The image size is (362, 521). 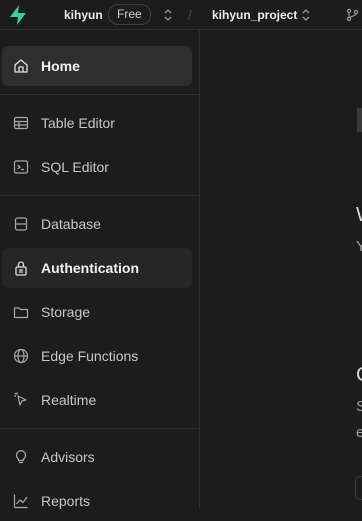 I want to click on sidebar-item-sql-editor: SQL Editor, so click(x=97, y=167).